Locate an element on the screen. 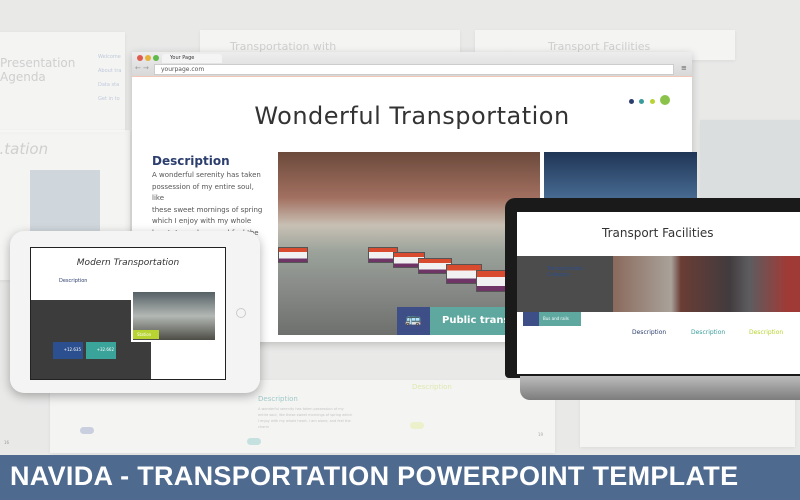 This screenshot has height=500, width=800. bg-agenda-item: About tra is located at coordinates (110, 71).